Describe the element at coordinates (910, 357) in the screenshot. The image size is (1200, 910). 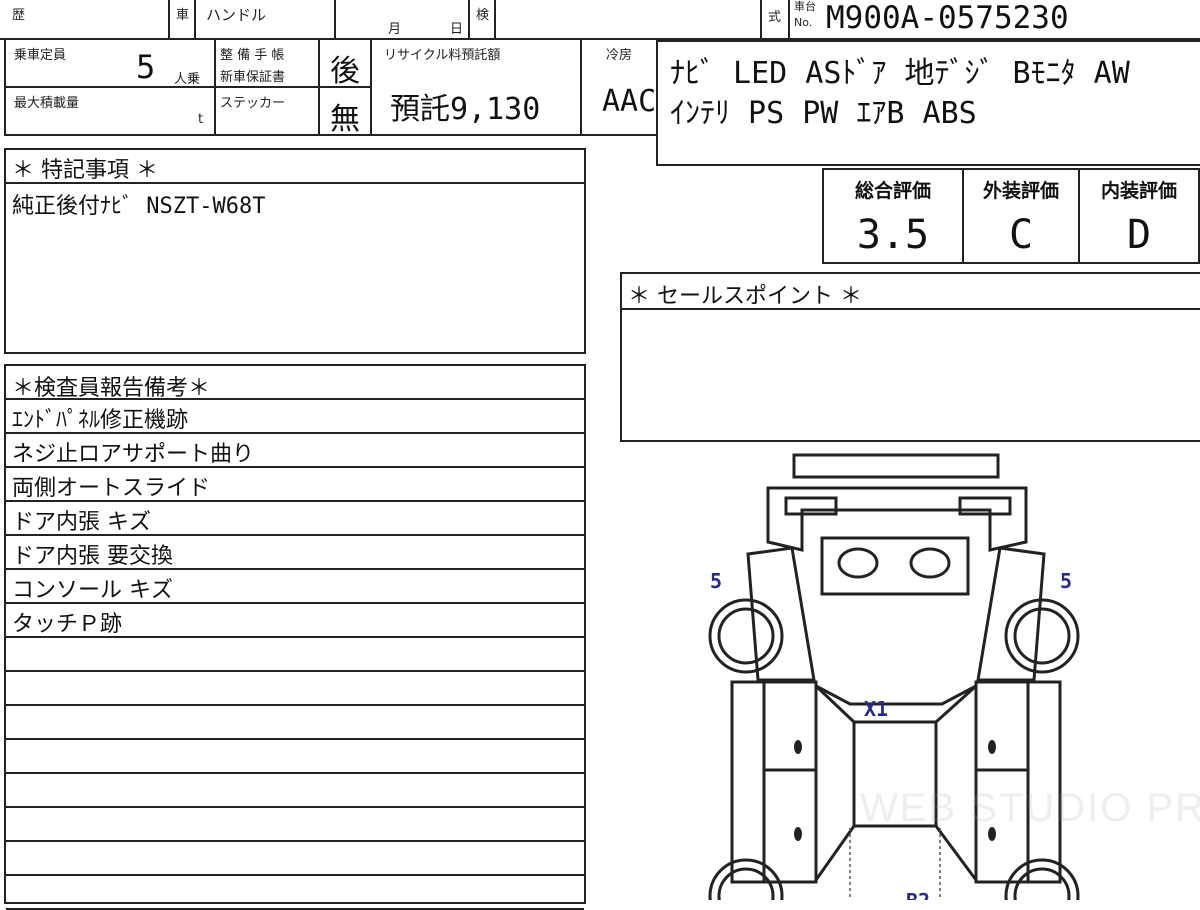
I see `sales-point-box: ＊ セールスポイント ＊` at that location.